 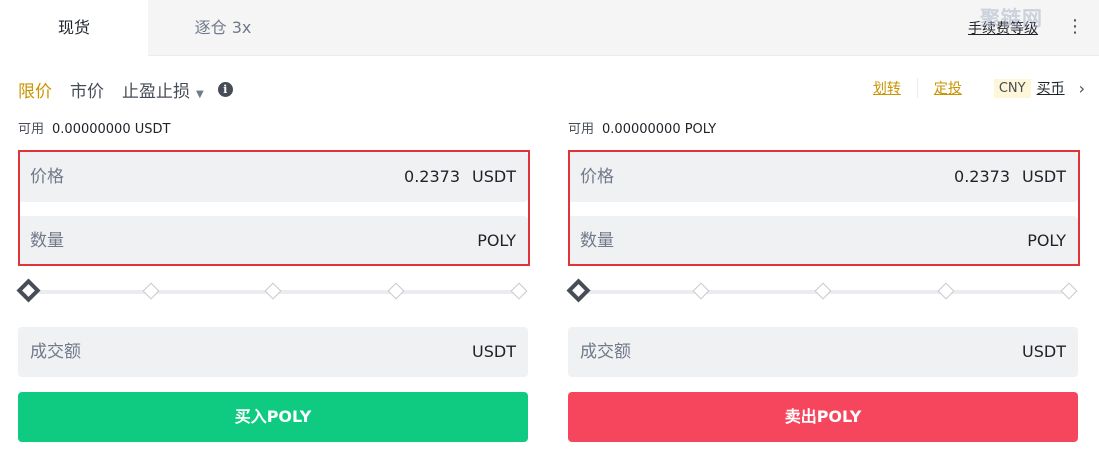 What do you see at coordinates (35, 89) in the screenshot?
I see `order-type-limit: 限价` at bounding box center [35, 89].